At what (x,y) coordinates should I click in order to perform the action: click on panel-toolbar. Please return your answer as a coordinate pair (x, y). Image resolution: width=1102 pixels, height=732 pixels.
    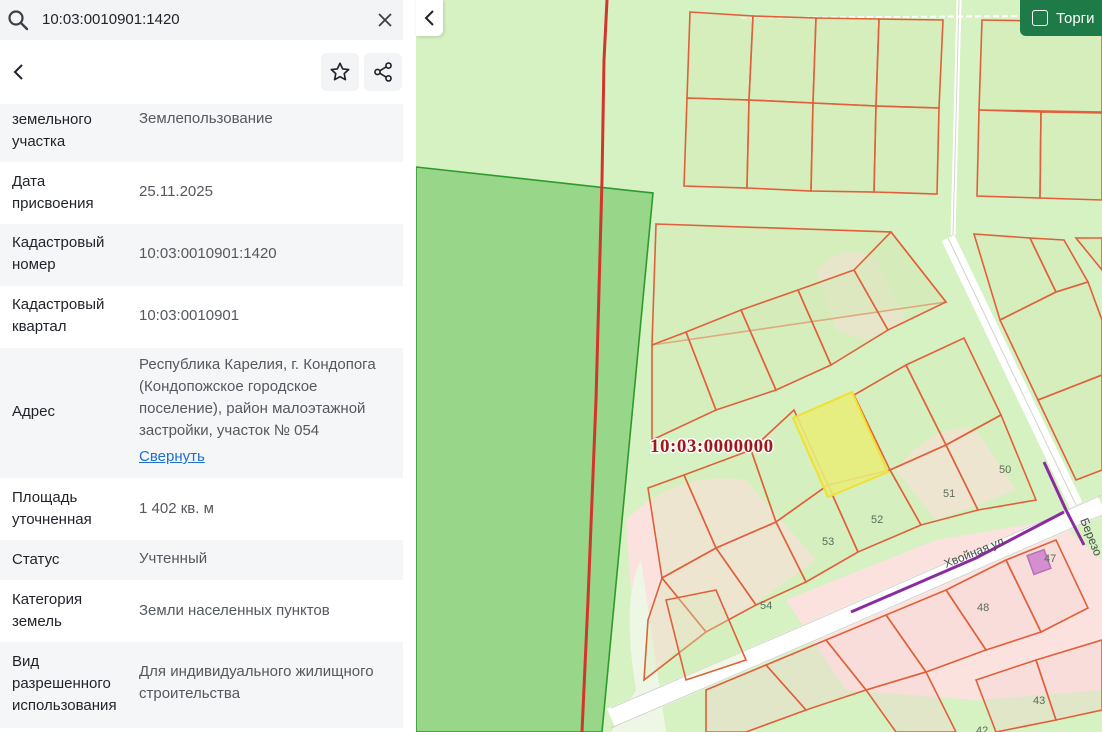
    Looking at the image, I should click on (201, 72).